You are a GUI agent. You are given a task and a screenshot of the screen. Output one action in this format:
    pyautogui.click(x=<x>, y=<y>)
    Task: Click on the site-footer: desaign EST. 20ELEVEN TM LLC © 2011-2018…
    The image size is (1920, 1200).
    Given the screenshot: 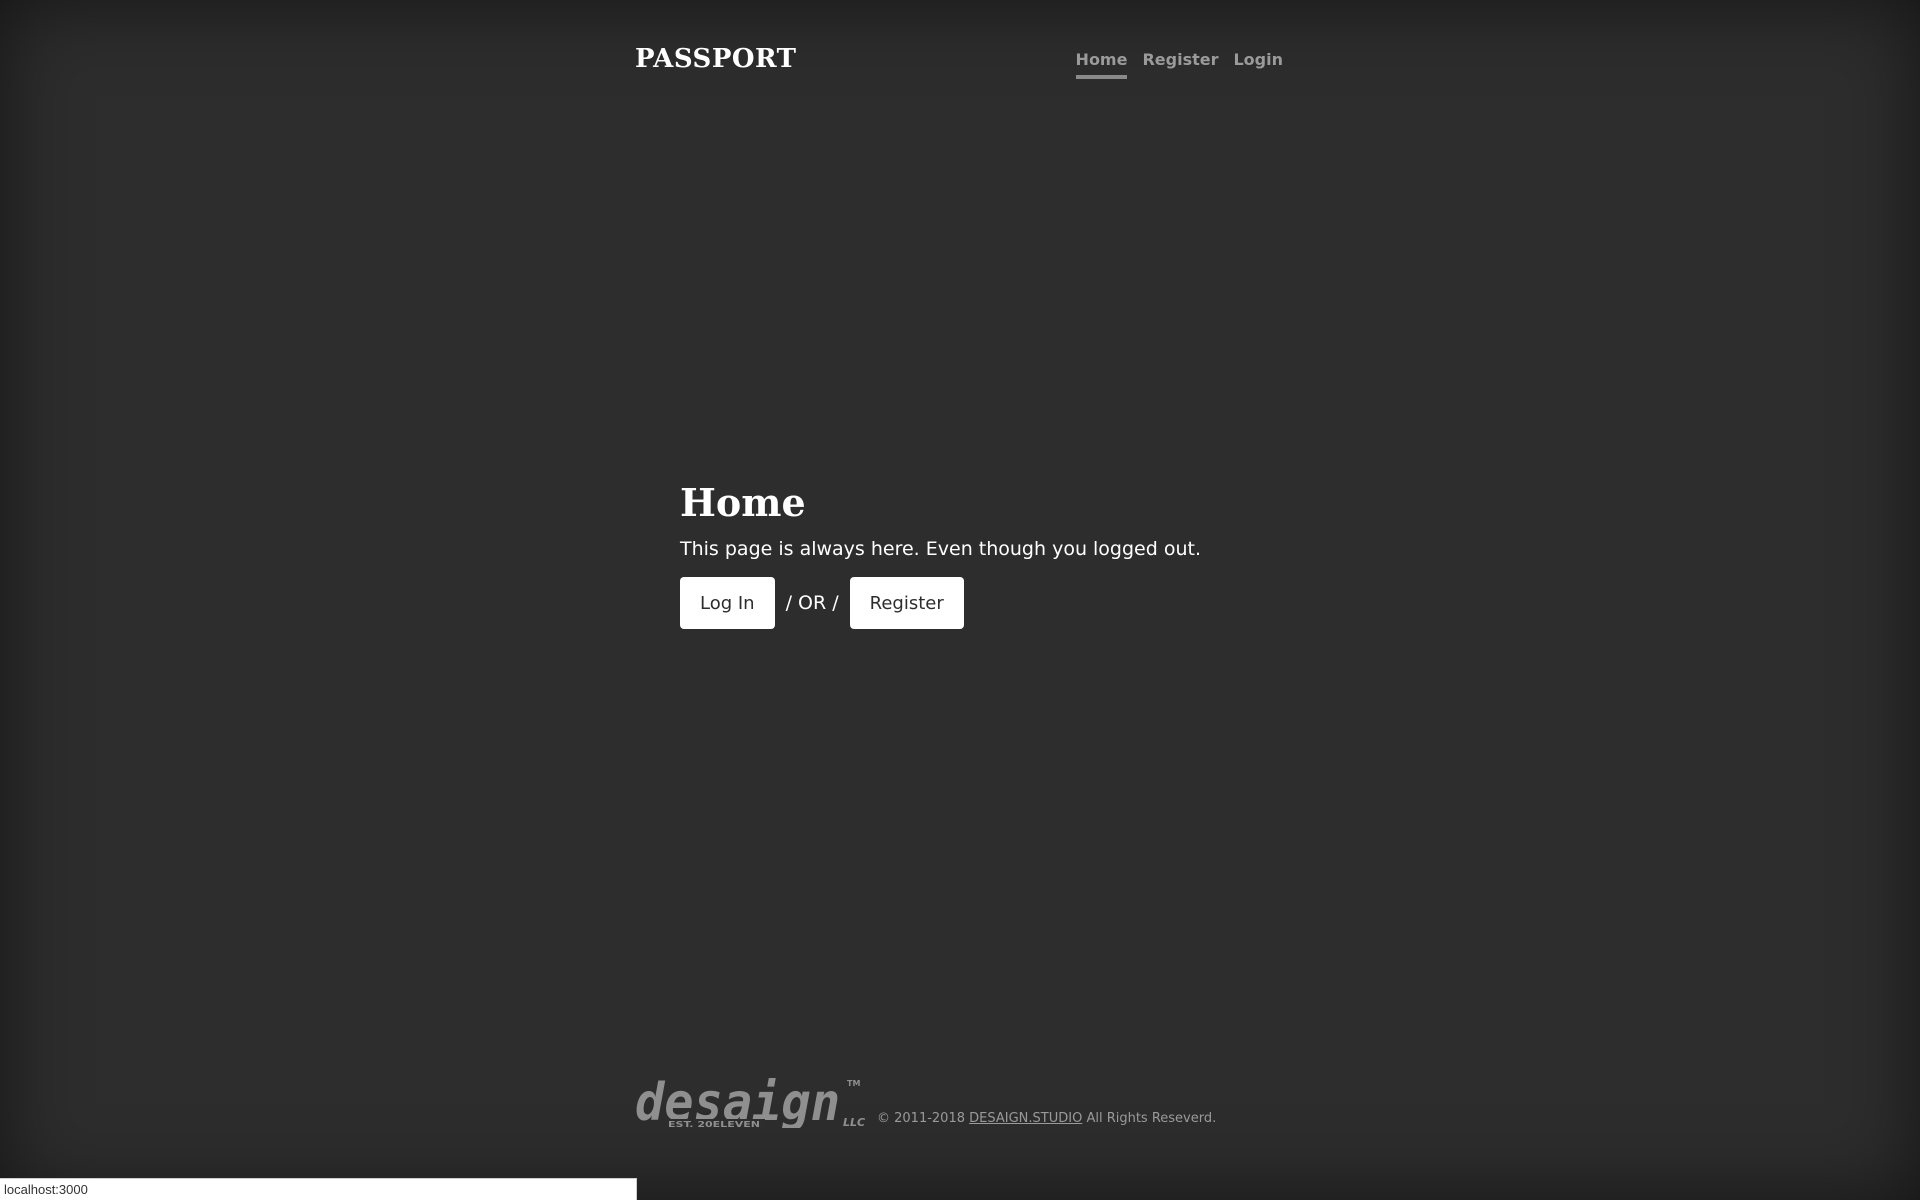 What is the action you would take?
    pyautogui.click(x=925, y=1098)
    